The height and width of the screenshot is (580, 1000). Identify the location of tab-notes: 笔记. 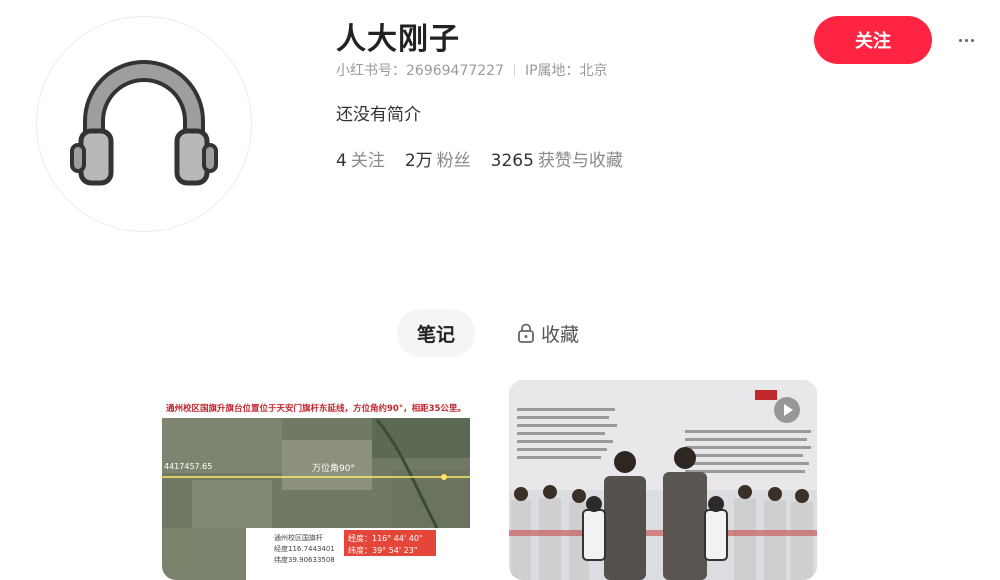
(436, 333).